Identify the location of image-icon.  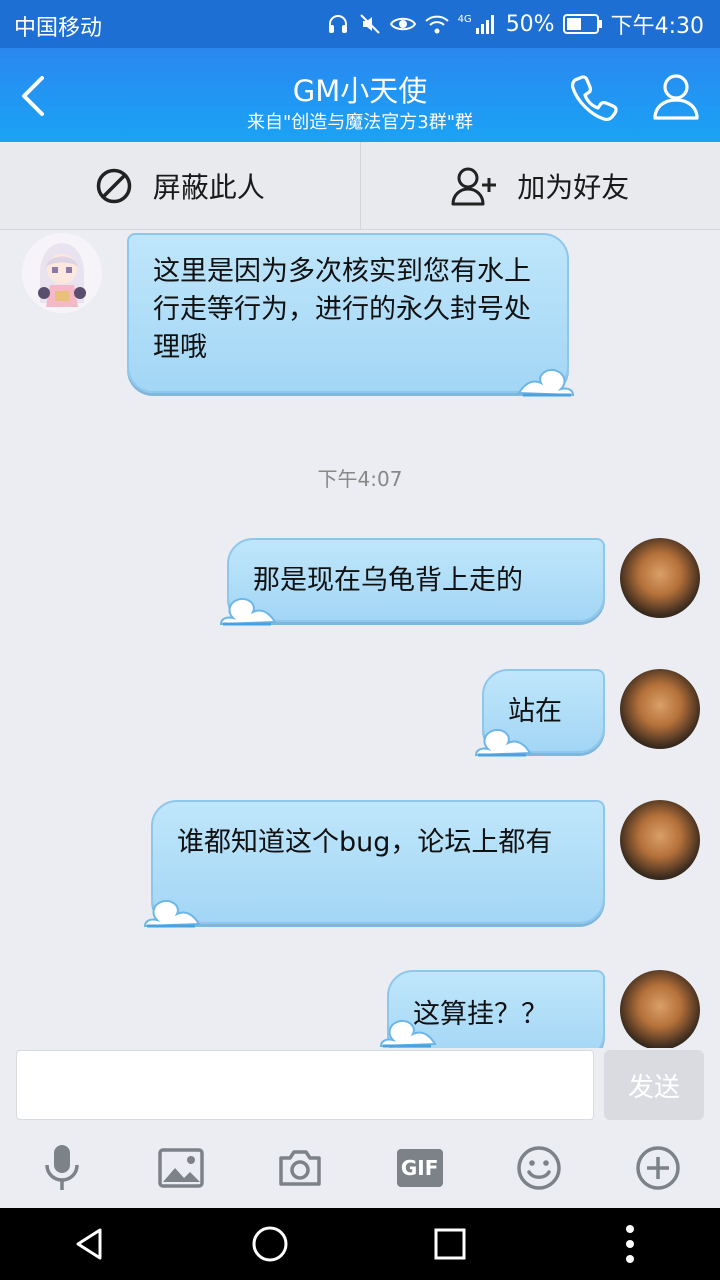
(181, 1168).